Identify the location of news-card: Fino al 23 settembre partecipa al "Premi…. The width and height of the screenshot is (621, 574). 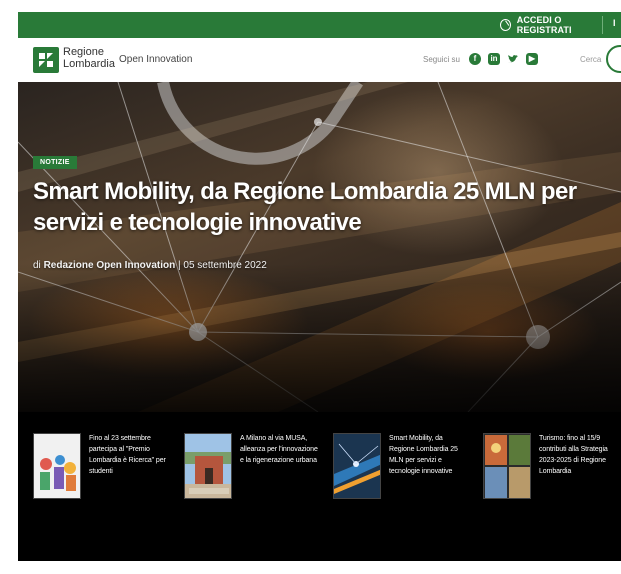
(92, 460).